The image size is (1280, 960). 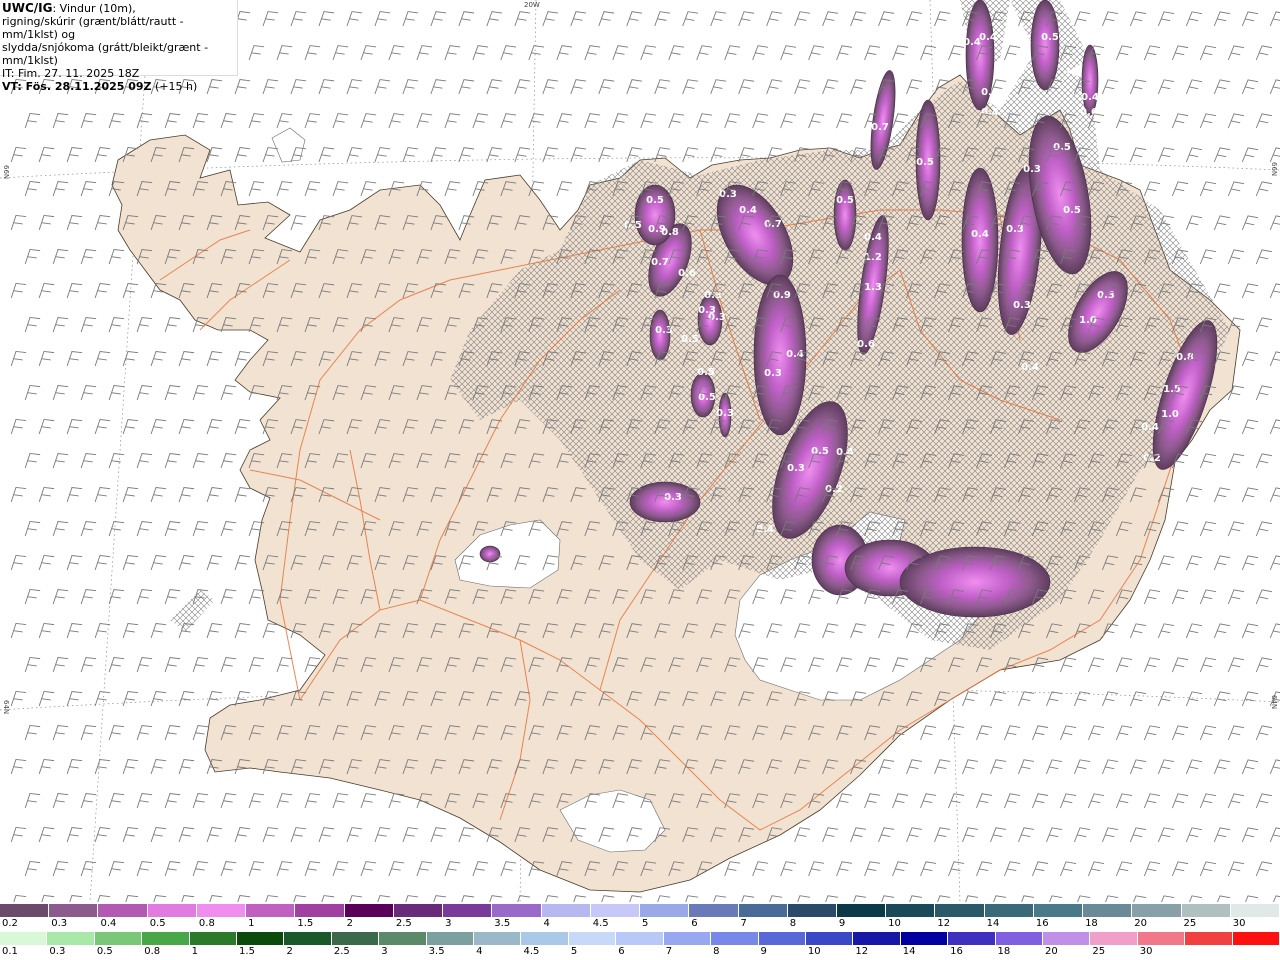 What do you see at coordinates (763, 951) in the screenshot?
I see `legend-label: 9` at bounding box center [763, 951].